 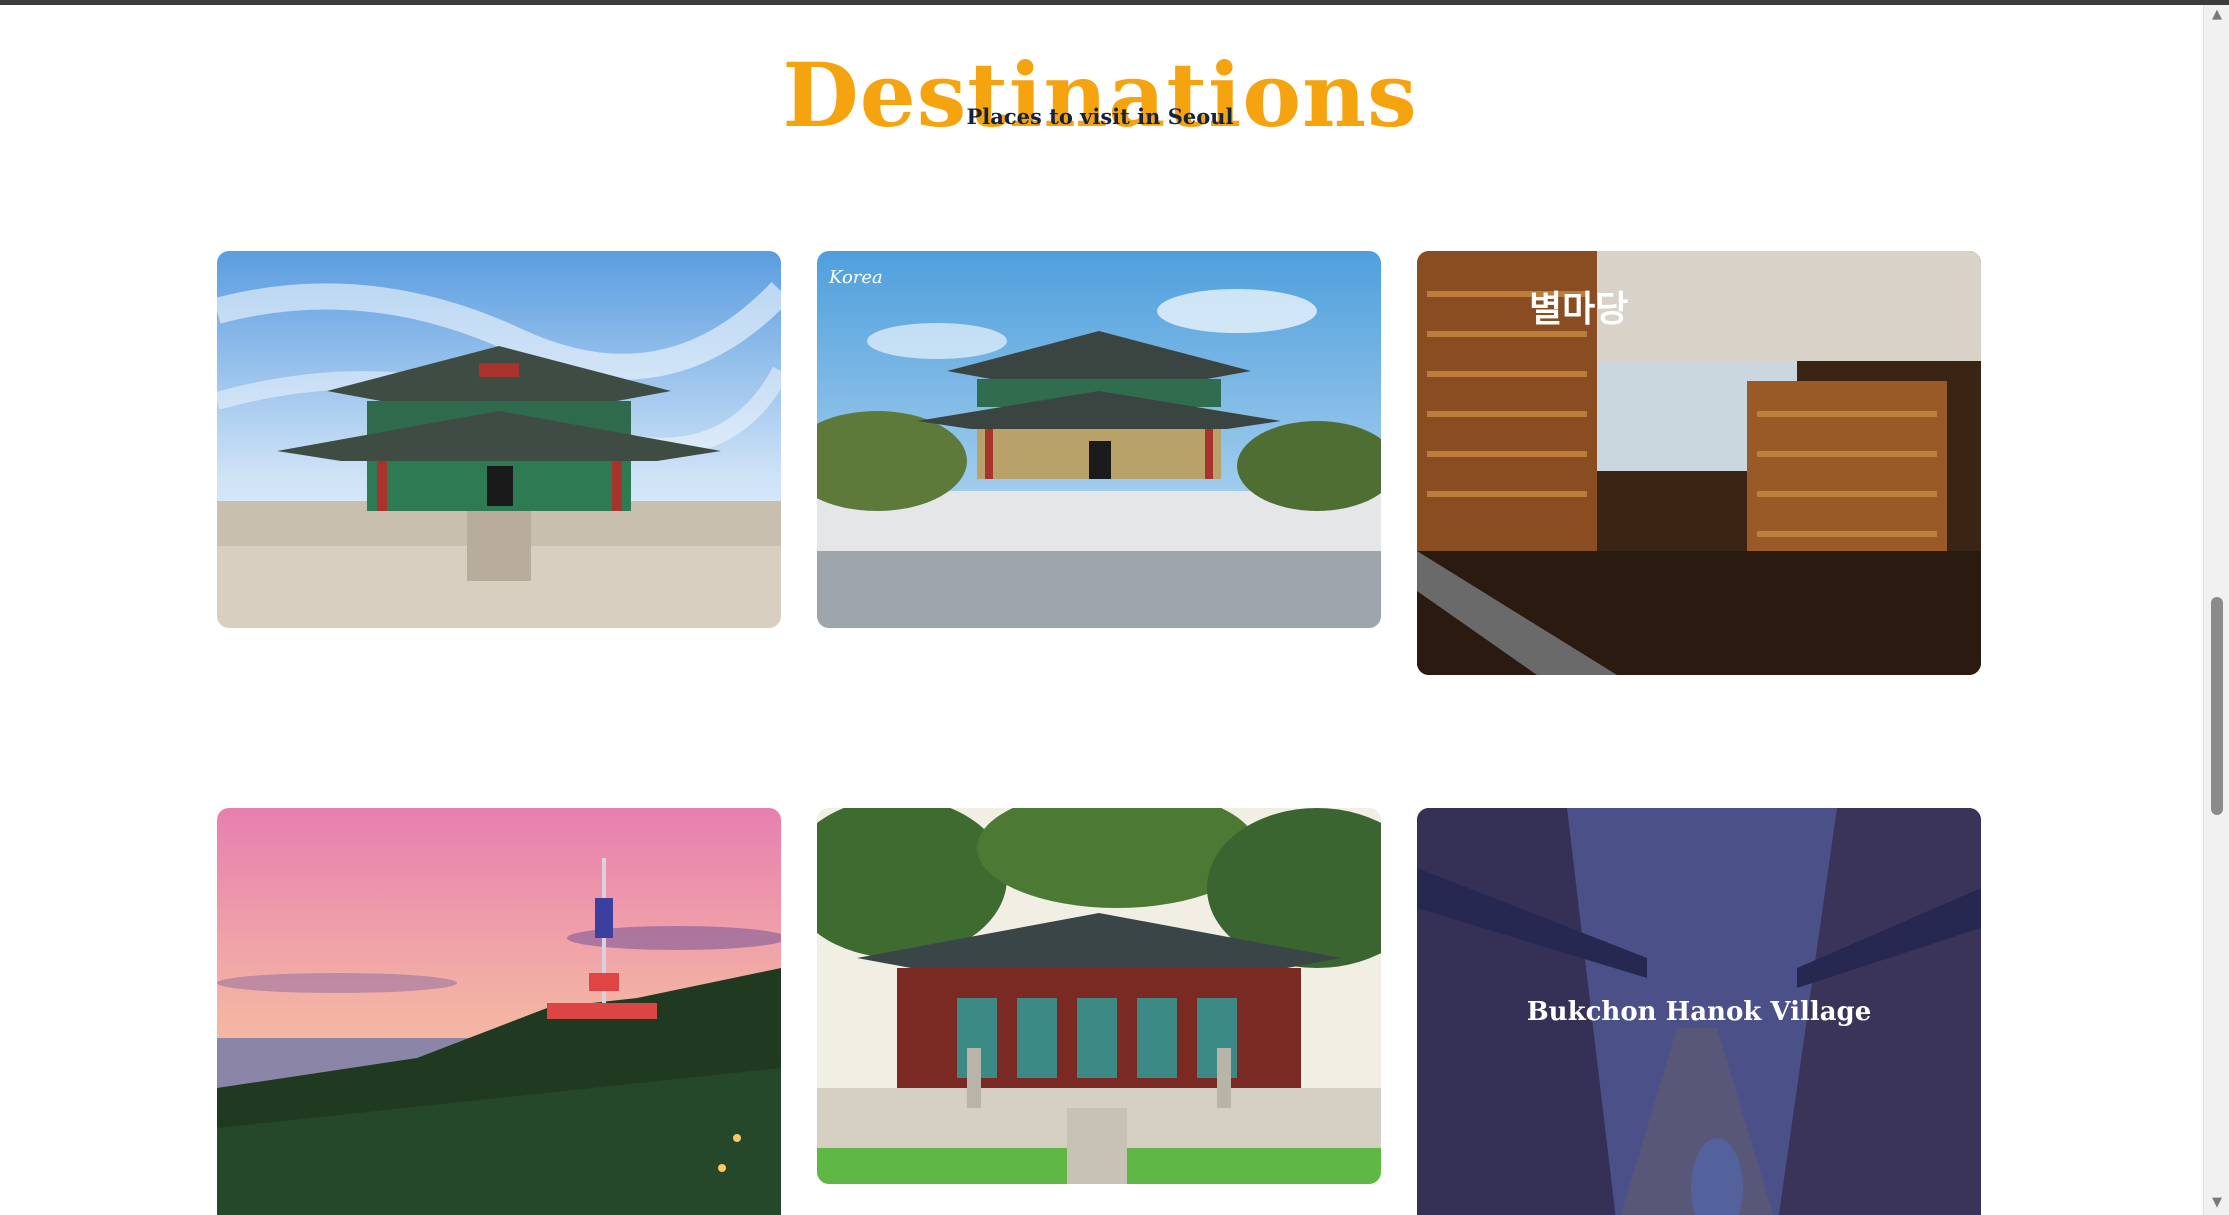 I want to click on window-top-border, so click(x=1114, y=2).